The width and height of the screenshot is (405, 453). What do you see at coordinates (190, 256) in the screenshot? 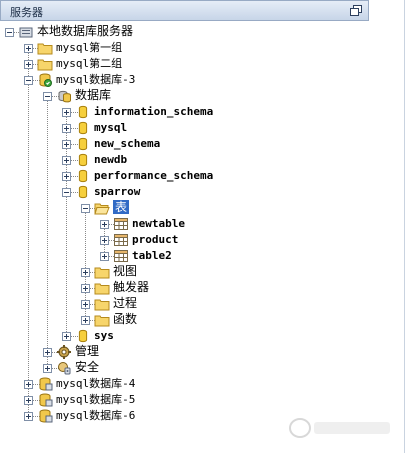
I see `tree-node-t3: table2` at bounding box center [190, 256].